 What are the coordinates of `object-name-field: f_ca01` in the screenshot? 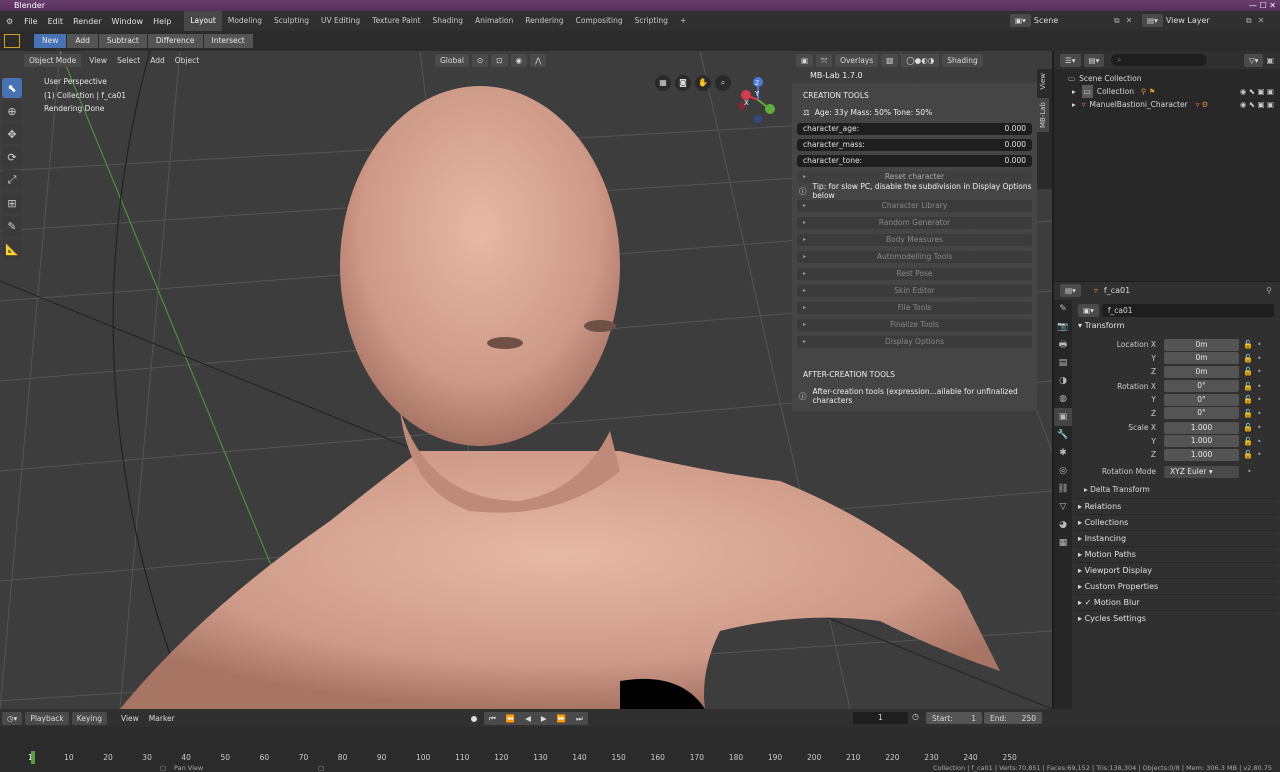 It's located at (1187, 310).